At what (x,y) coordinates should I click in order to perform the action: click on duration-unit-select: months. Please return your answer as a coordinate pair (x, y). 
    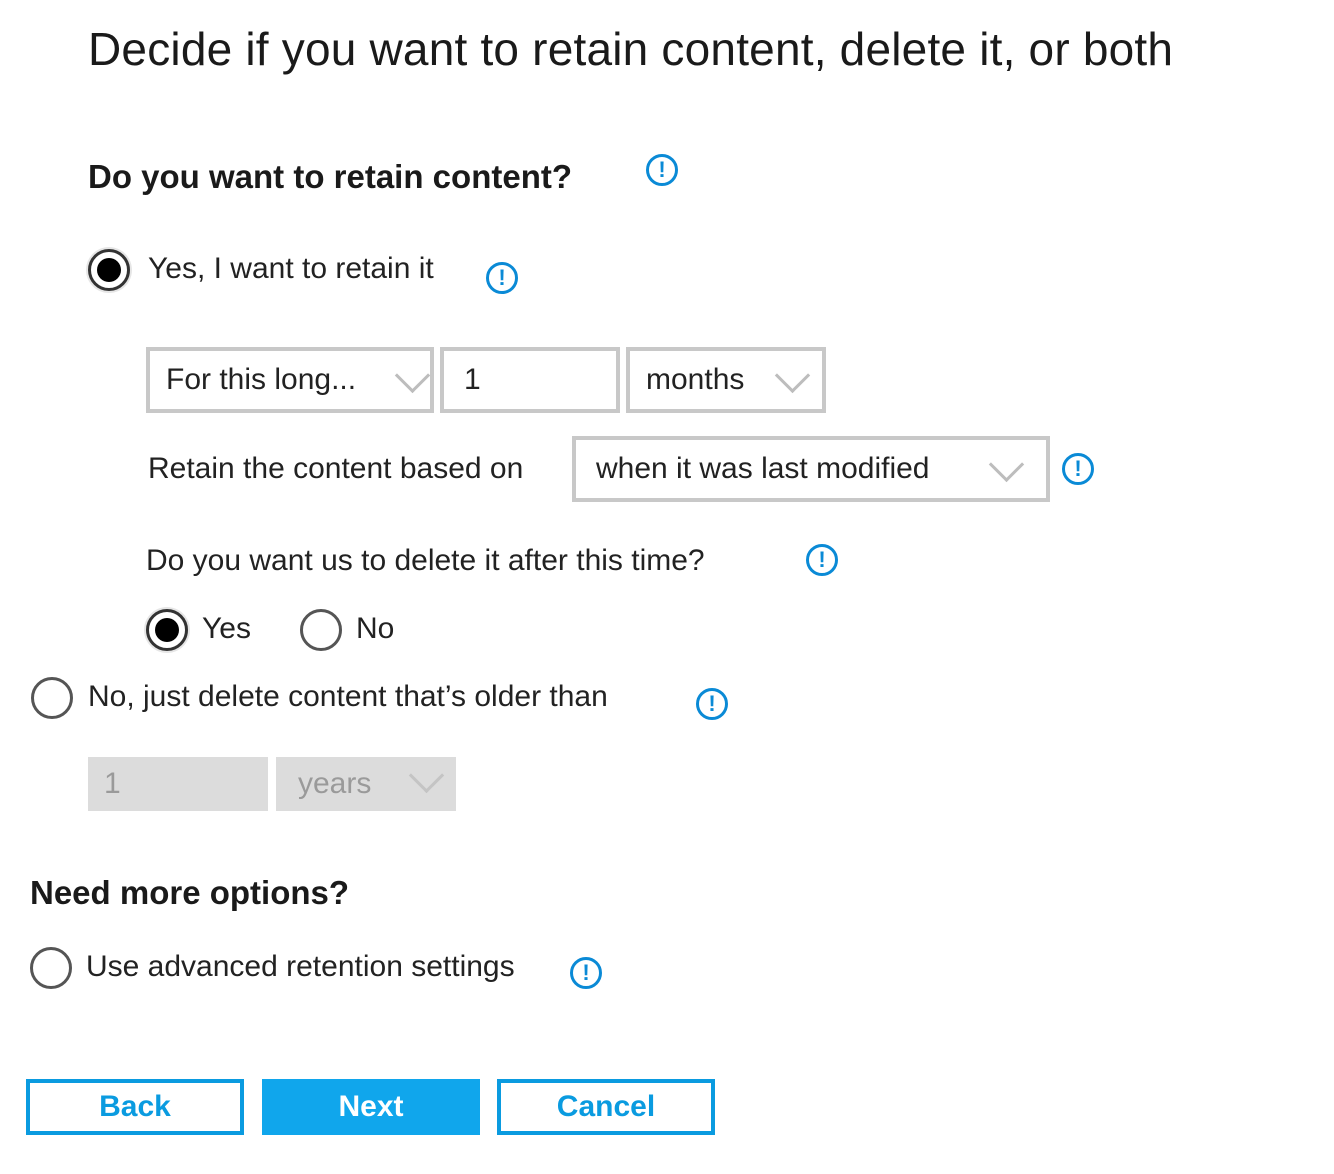
    Looking at the image, I should click on (726, 380).